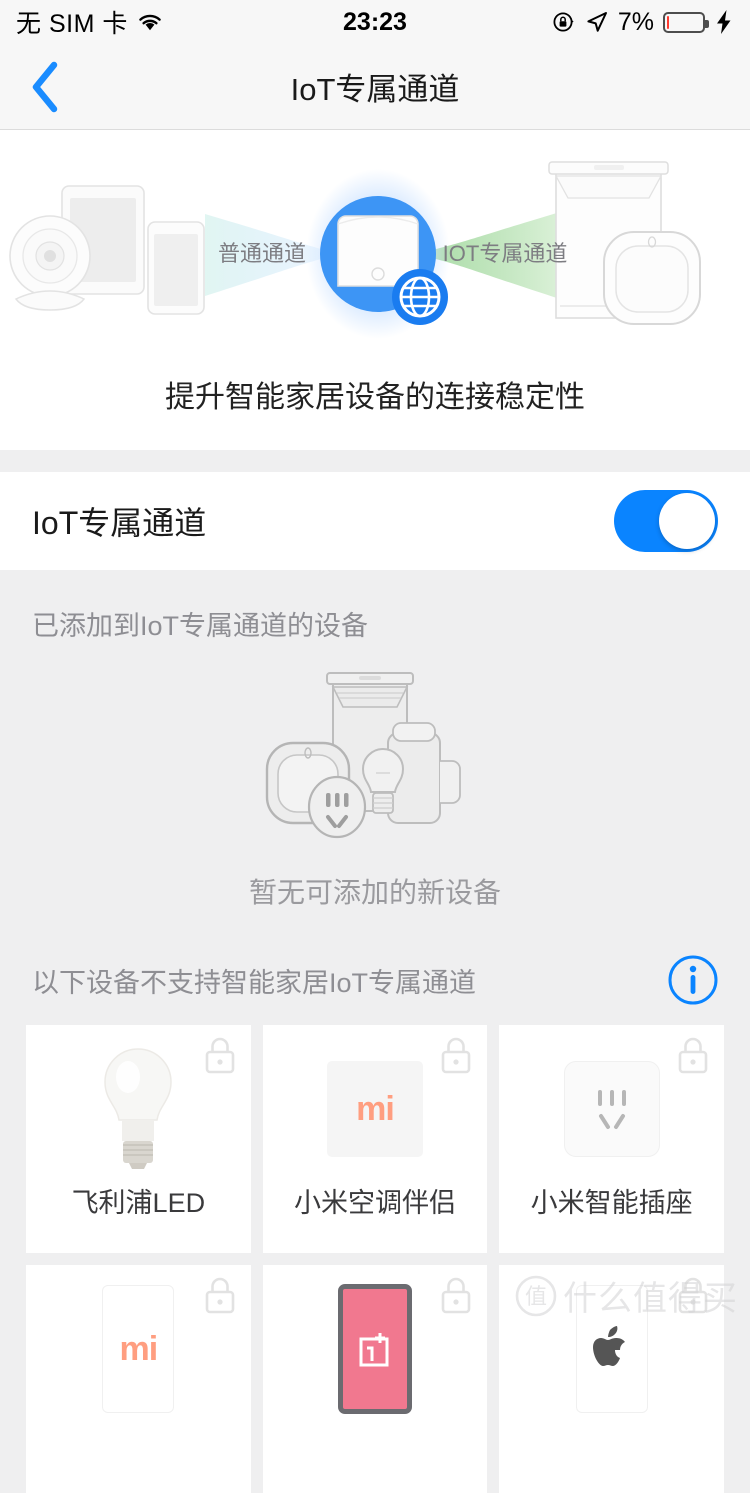 This screenshot has height=1493, width=750. What do you see at coordinates (635, 21) in the screenshot?
I see `battery-percent-label: 7%` at bounding box center [635, 21].